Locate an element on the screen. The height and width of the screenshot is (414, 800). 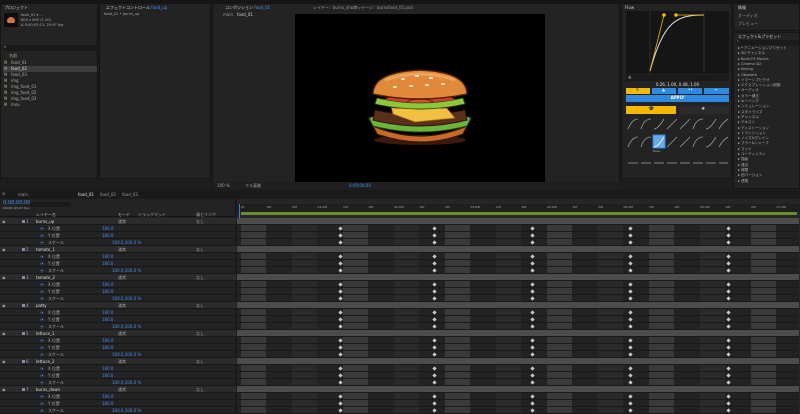
project-list-item: ▤ mov is located at coordinates (50, 105).